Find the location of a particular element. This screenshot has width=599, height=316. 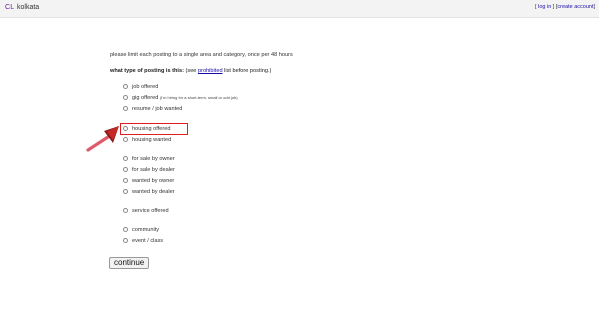

option-label: event / class is located at coordinates (148, 241).